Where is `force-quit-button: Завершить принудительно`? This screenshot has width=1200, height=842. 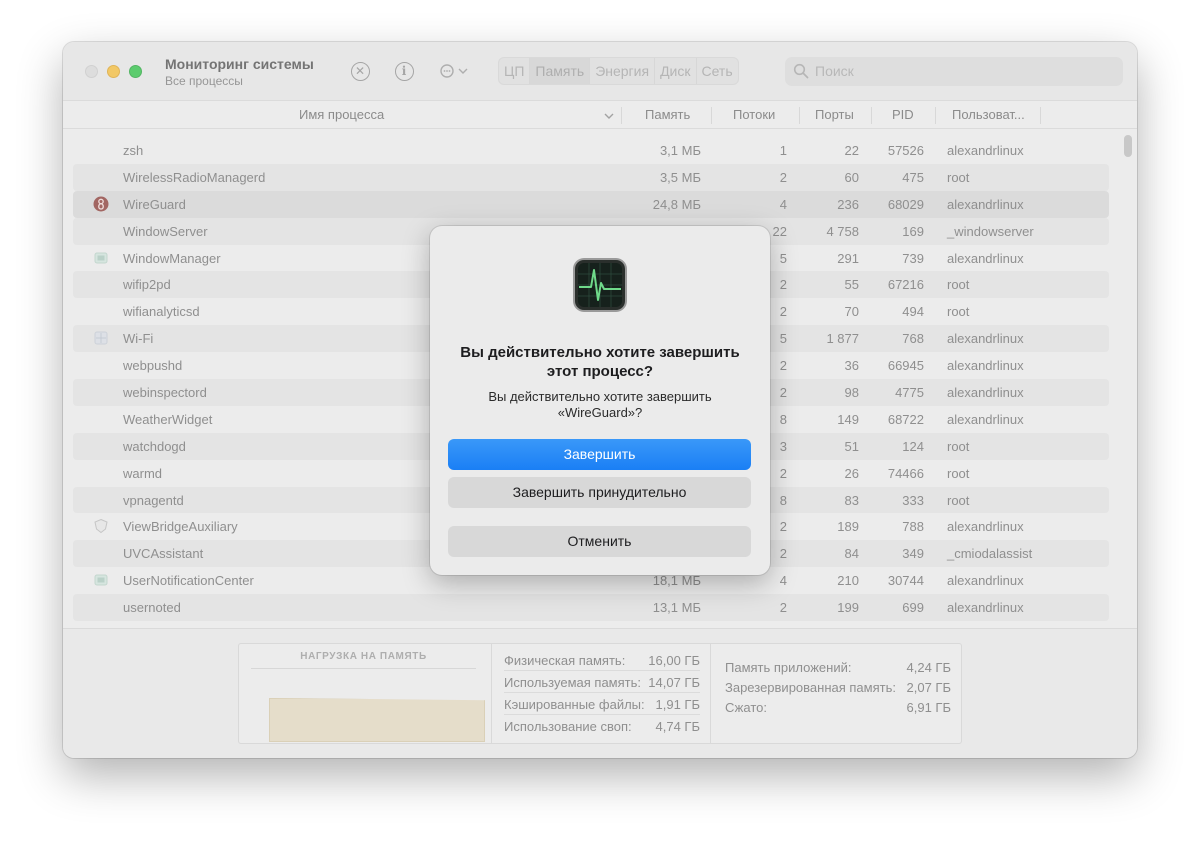 force-quit-button: Завершить принудительно is located at coordinates (599, 492).